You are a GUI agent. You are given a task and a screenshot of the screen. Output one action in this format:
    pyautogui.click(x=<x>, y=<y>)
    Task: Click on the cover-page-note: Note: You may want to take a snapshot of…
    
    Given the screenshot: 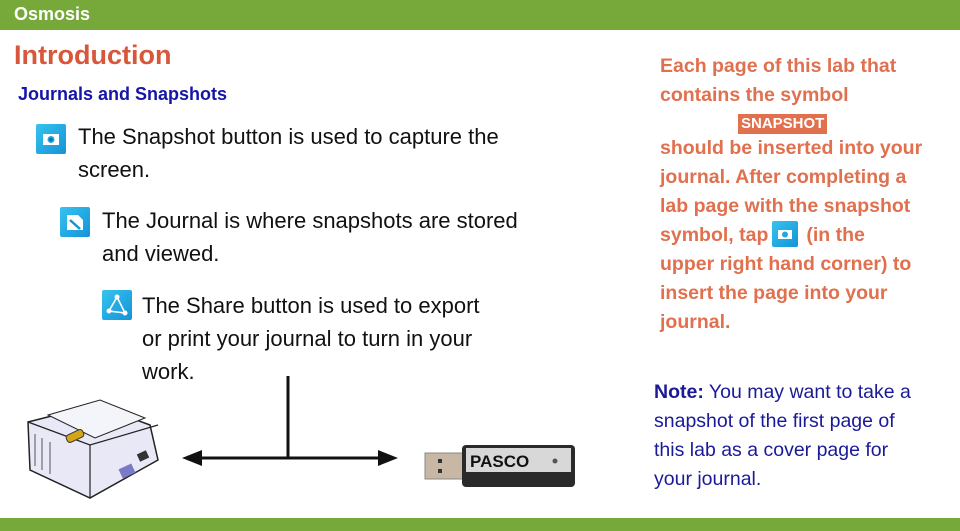 What is the action you would take?
    pyautogui.click(x=804, y=436)
    